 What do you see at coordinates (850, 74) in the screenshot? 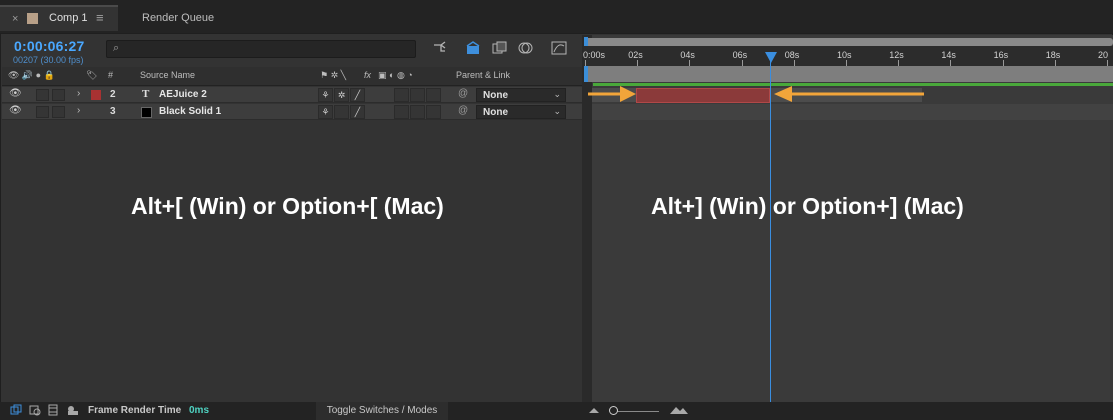
I see `work-area-bar` at bounding box center [850, 74].